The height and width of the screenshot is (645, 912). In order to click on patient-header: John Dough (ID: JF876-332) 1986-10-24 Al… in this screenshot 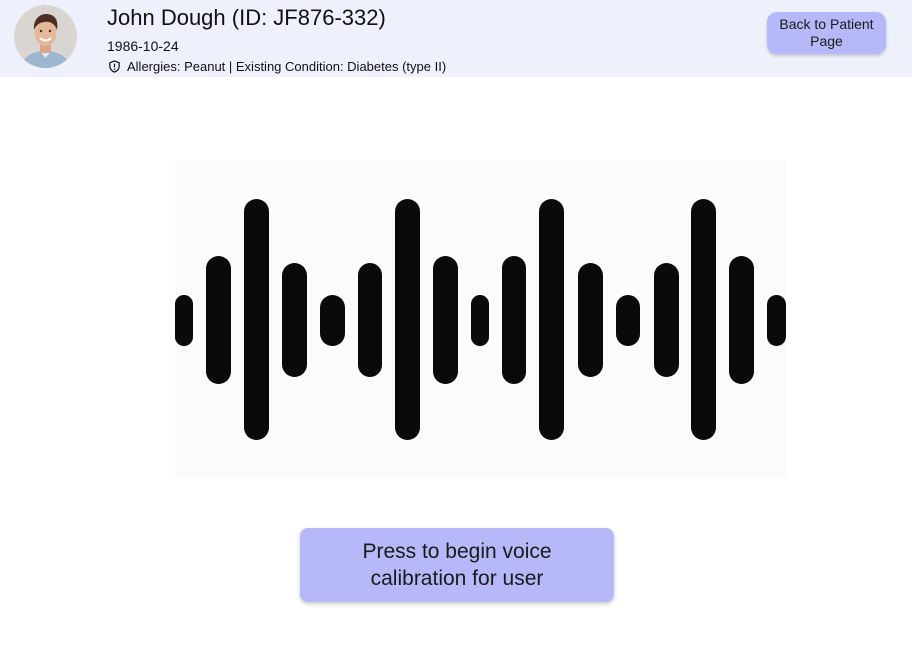, I will do `click(456, 38)`.